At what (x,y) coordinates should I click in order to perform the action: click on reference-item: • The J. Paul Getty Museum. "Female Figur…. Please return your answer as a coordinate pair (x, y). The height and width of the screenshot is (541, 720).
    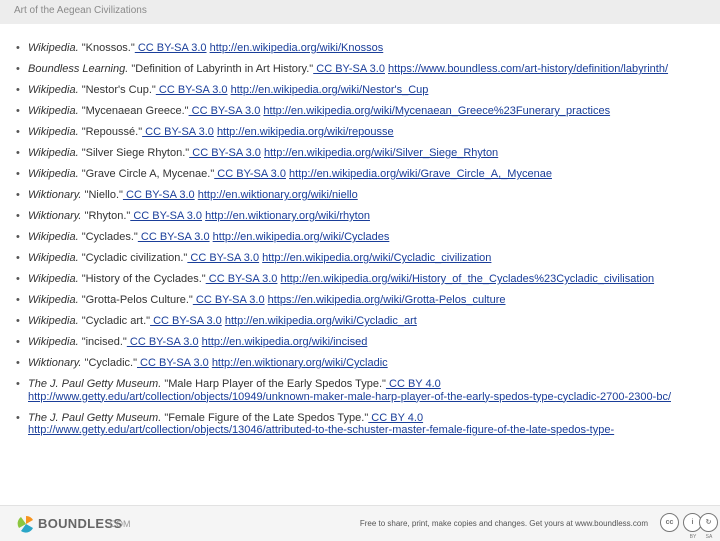
    Looking at the image, I should click on (359, 424).